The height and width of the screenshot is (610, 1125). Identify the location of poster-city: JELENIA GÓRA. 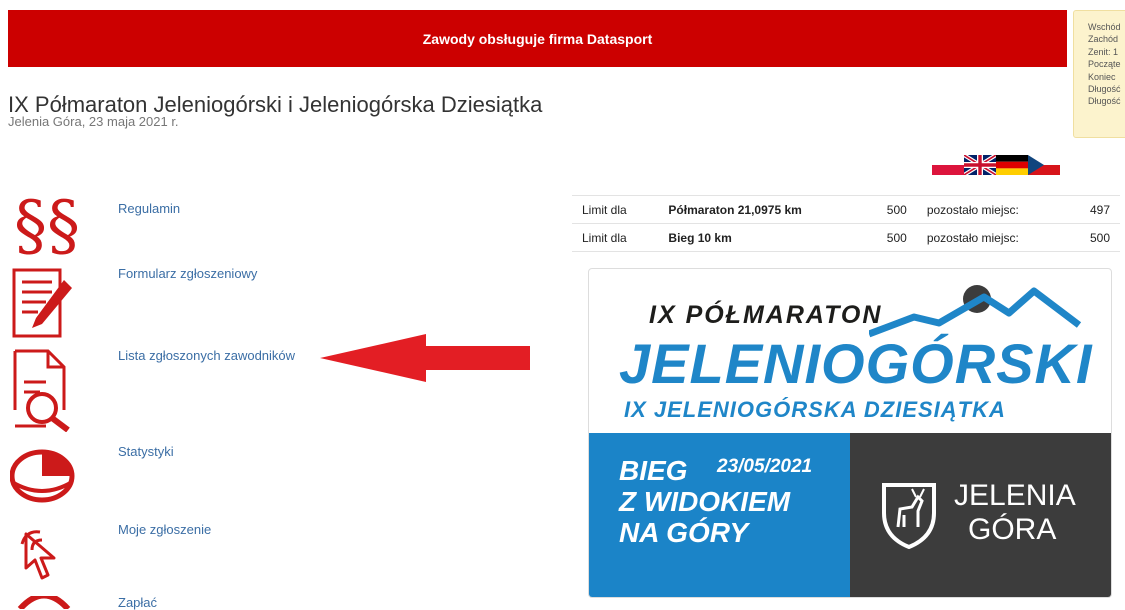
(1015, 513).